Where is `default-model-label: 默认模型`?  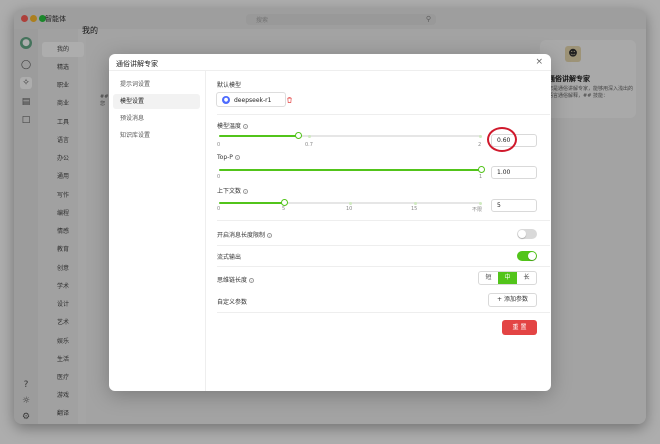 default-model-label: 默认模型 is located at coordinates (229, 85).